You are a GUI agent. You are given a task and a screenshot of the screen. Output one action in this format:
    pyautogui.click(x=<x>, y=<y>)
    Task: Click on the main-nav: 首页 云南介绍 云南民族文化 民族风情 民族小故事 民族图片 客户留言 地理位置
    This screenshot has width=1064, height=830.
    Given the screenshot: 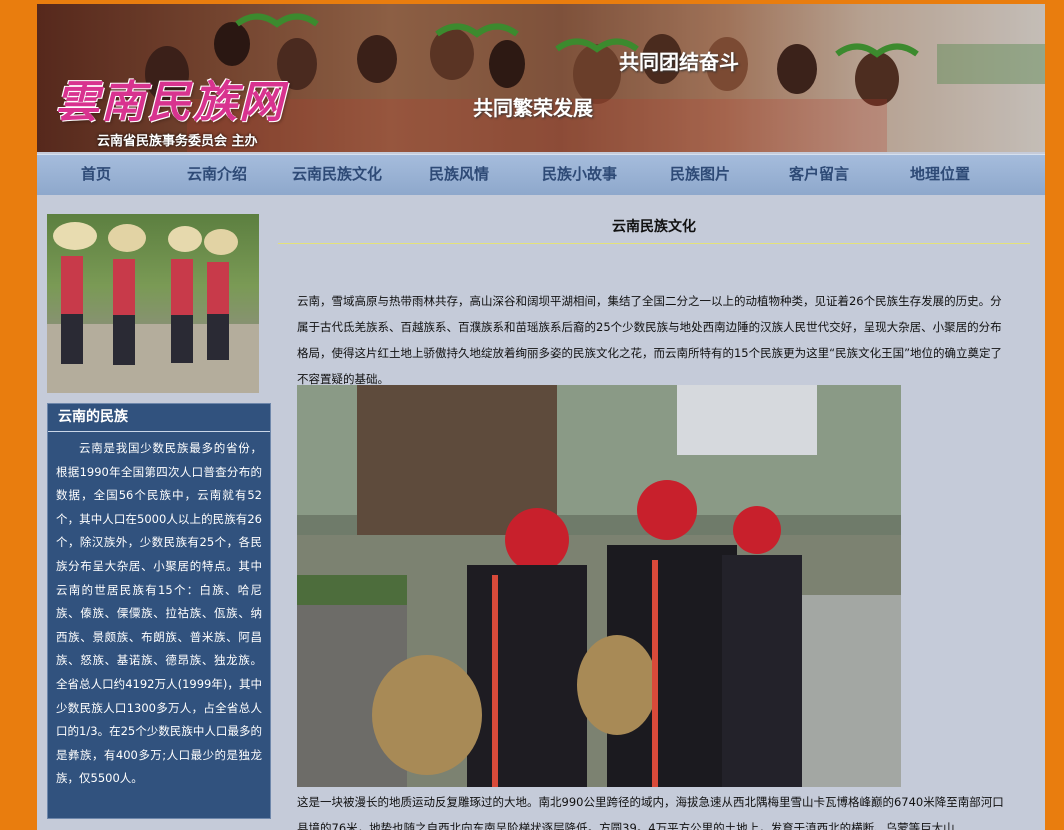 What is the action you would take?
    pyautogui.click(x=541, y=174)
    